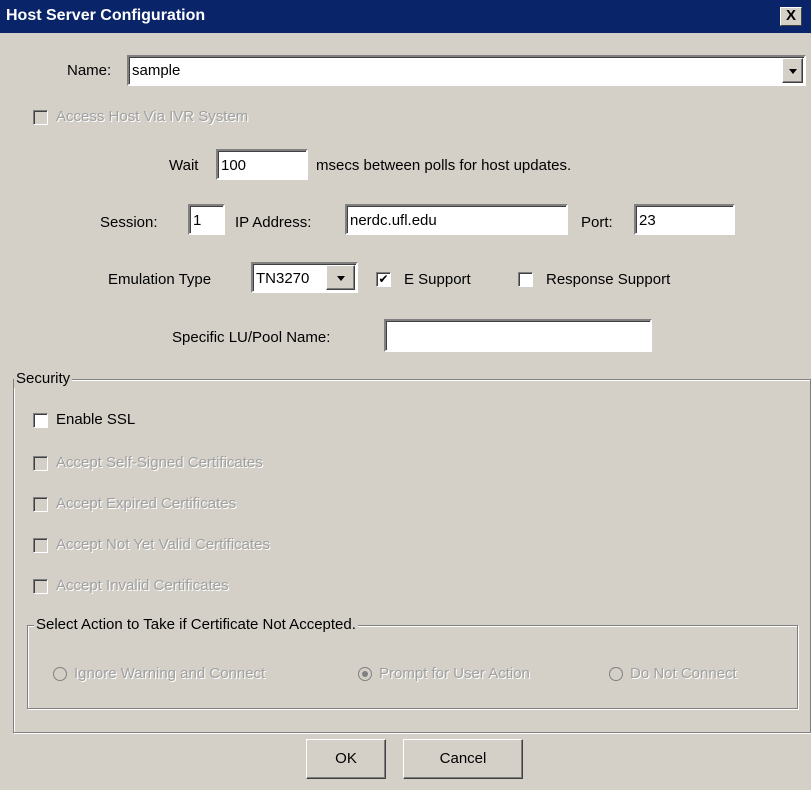 The image size is (811, 790). I want to click on prompt-user-radio, so click(365, 674).